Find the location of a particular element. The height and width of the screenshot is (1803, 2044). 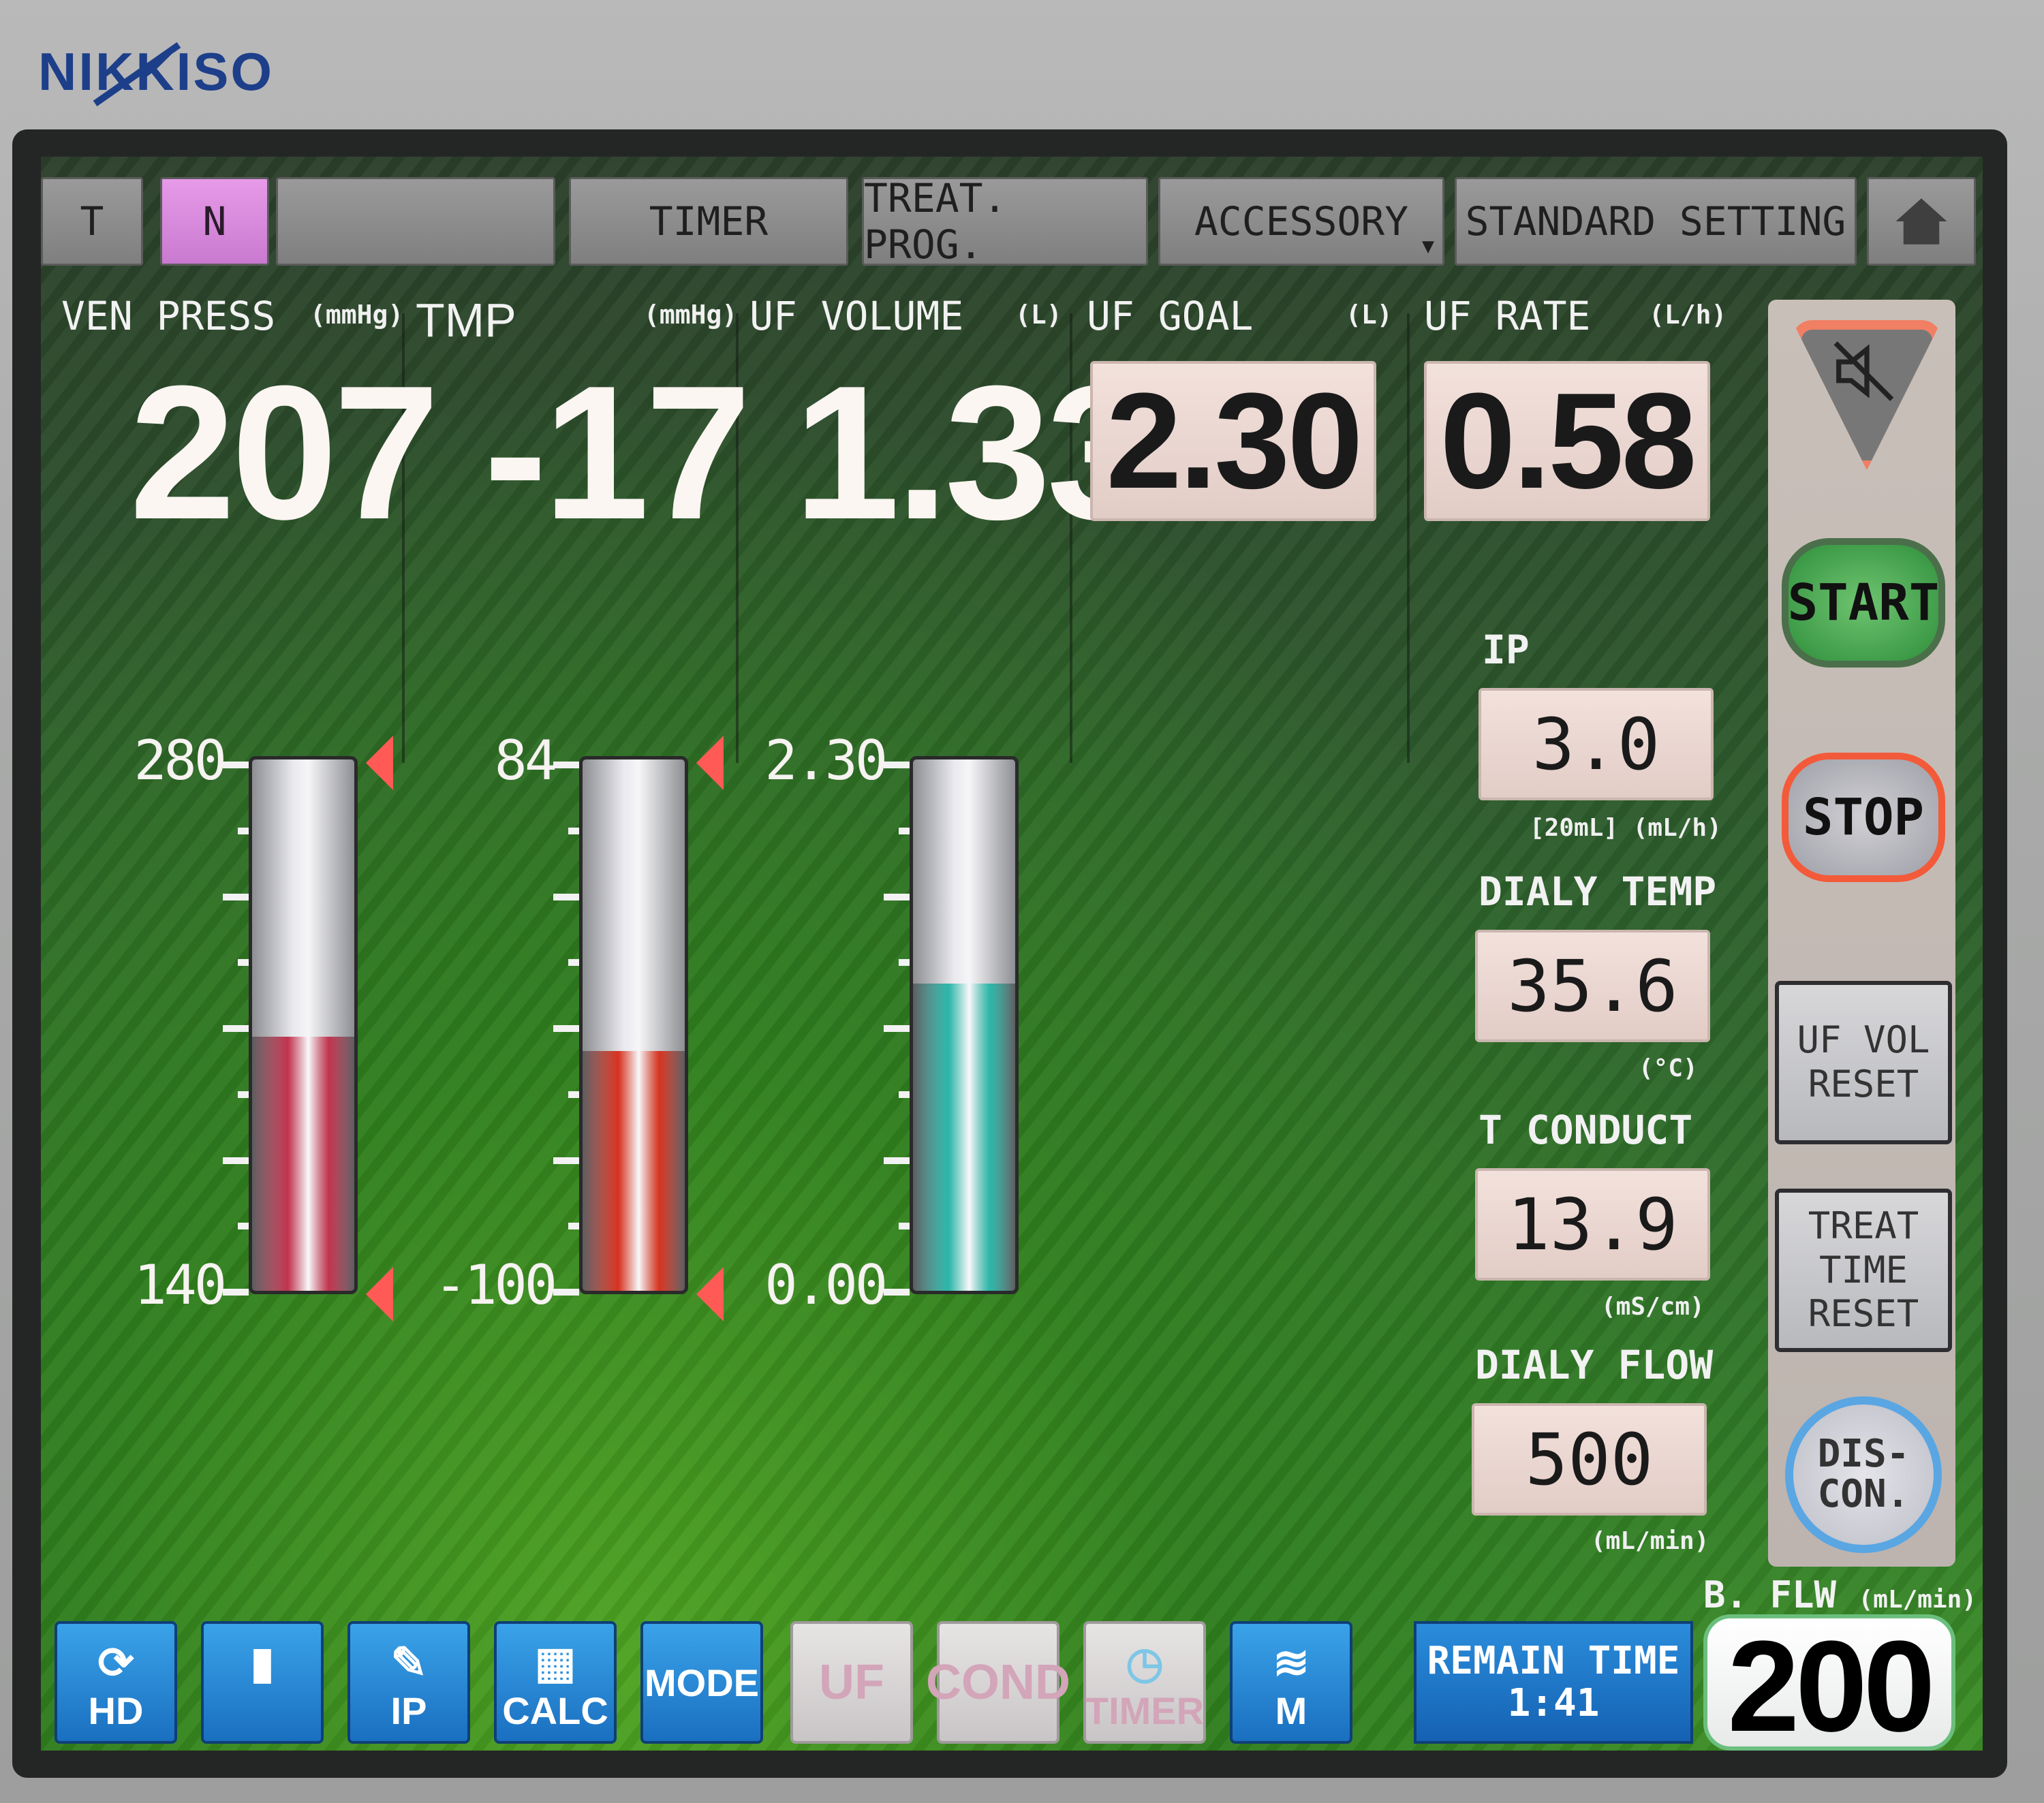

dialy-flow-unit: (mL/min) is located at coordinates (1650, 1541).